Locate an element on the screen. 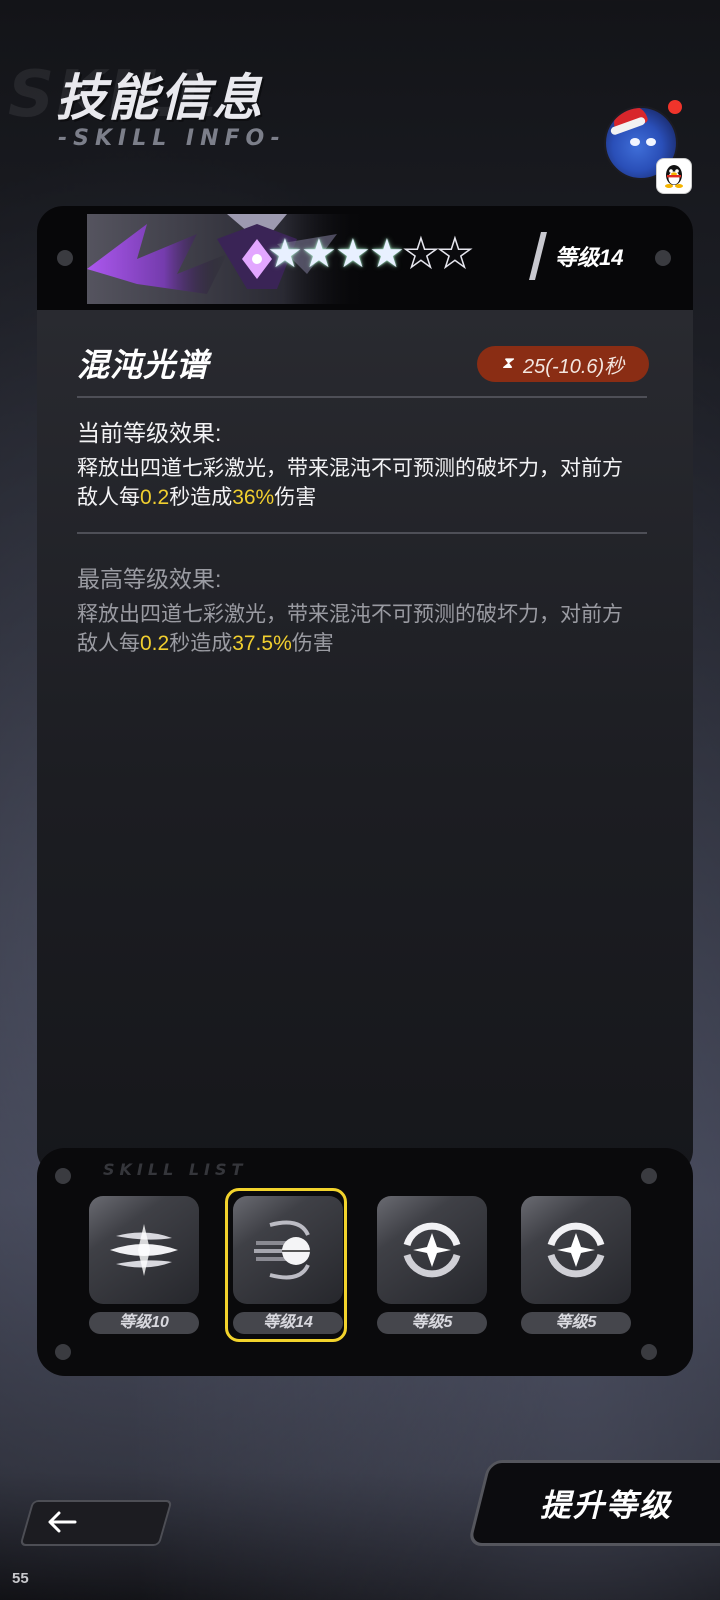  cooldown-badge: ⧗ 25(-10.6)秒 is located at coordinates (563, 364).